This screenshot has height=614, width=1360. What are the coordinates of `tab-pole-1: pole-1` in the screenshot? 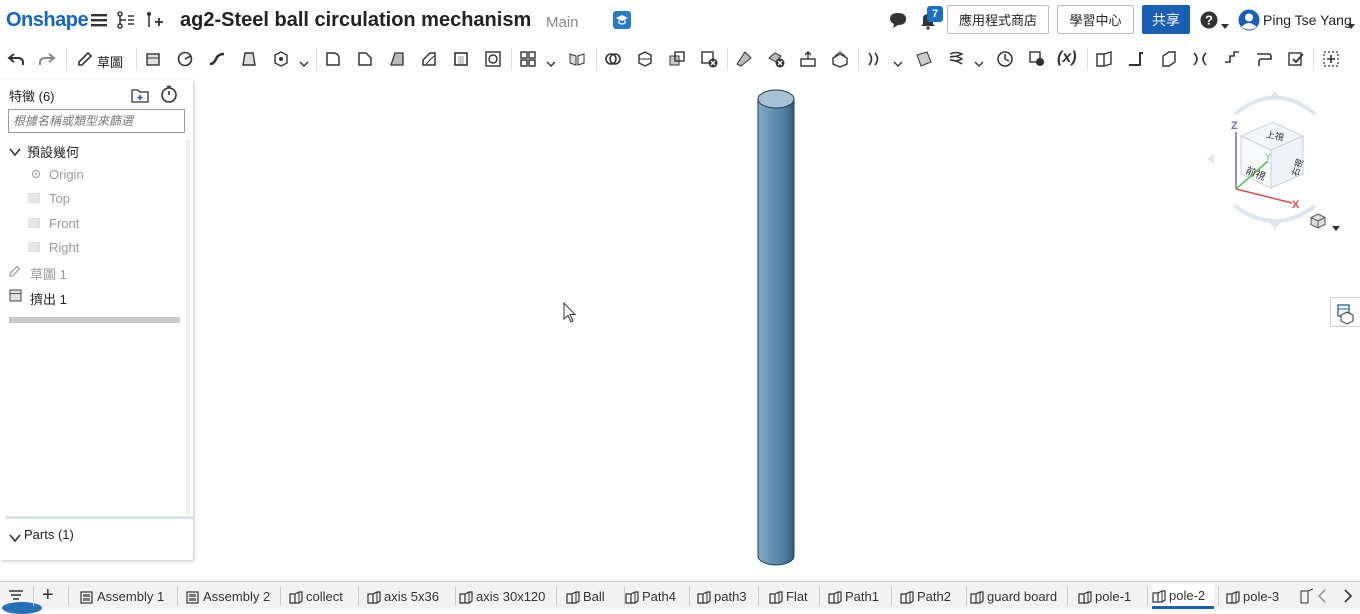 It's located at (1110, 596).